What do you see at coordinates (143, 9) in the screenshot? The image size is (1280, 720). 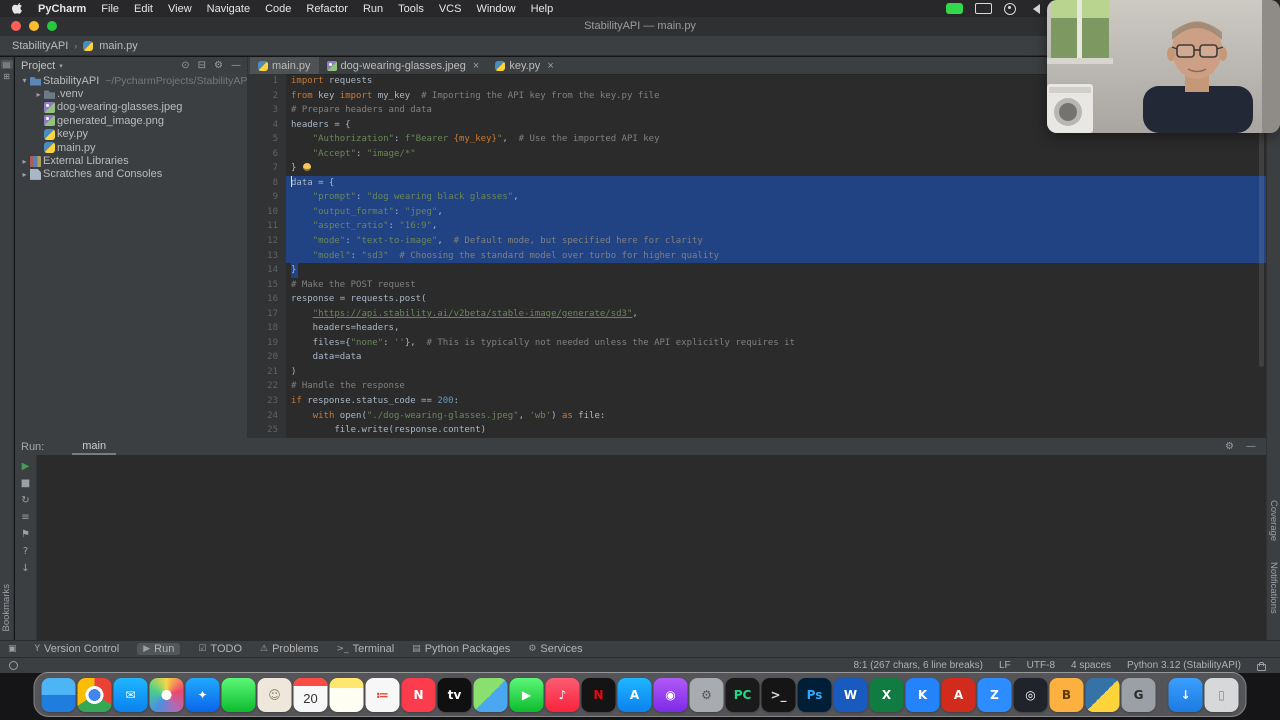 I see `menu-item-edit: Edit` at bounding box center [143, 9].